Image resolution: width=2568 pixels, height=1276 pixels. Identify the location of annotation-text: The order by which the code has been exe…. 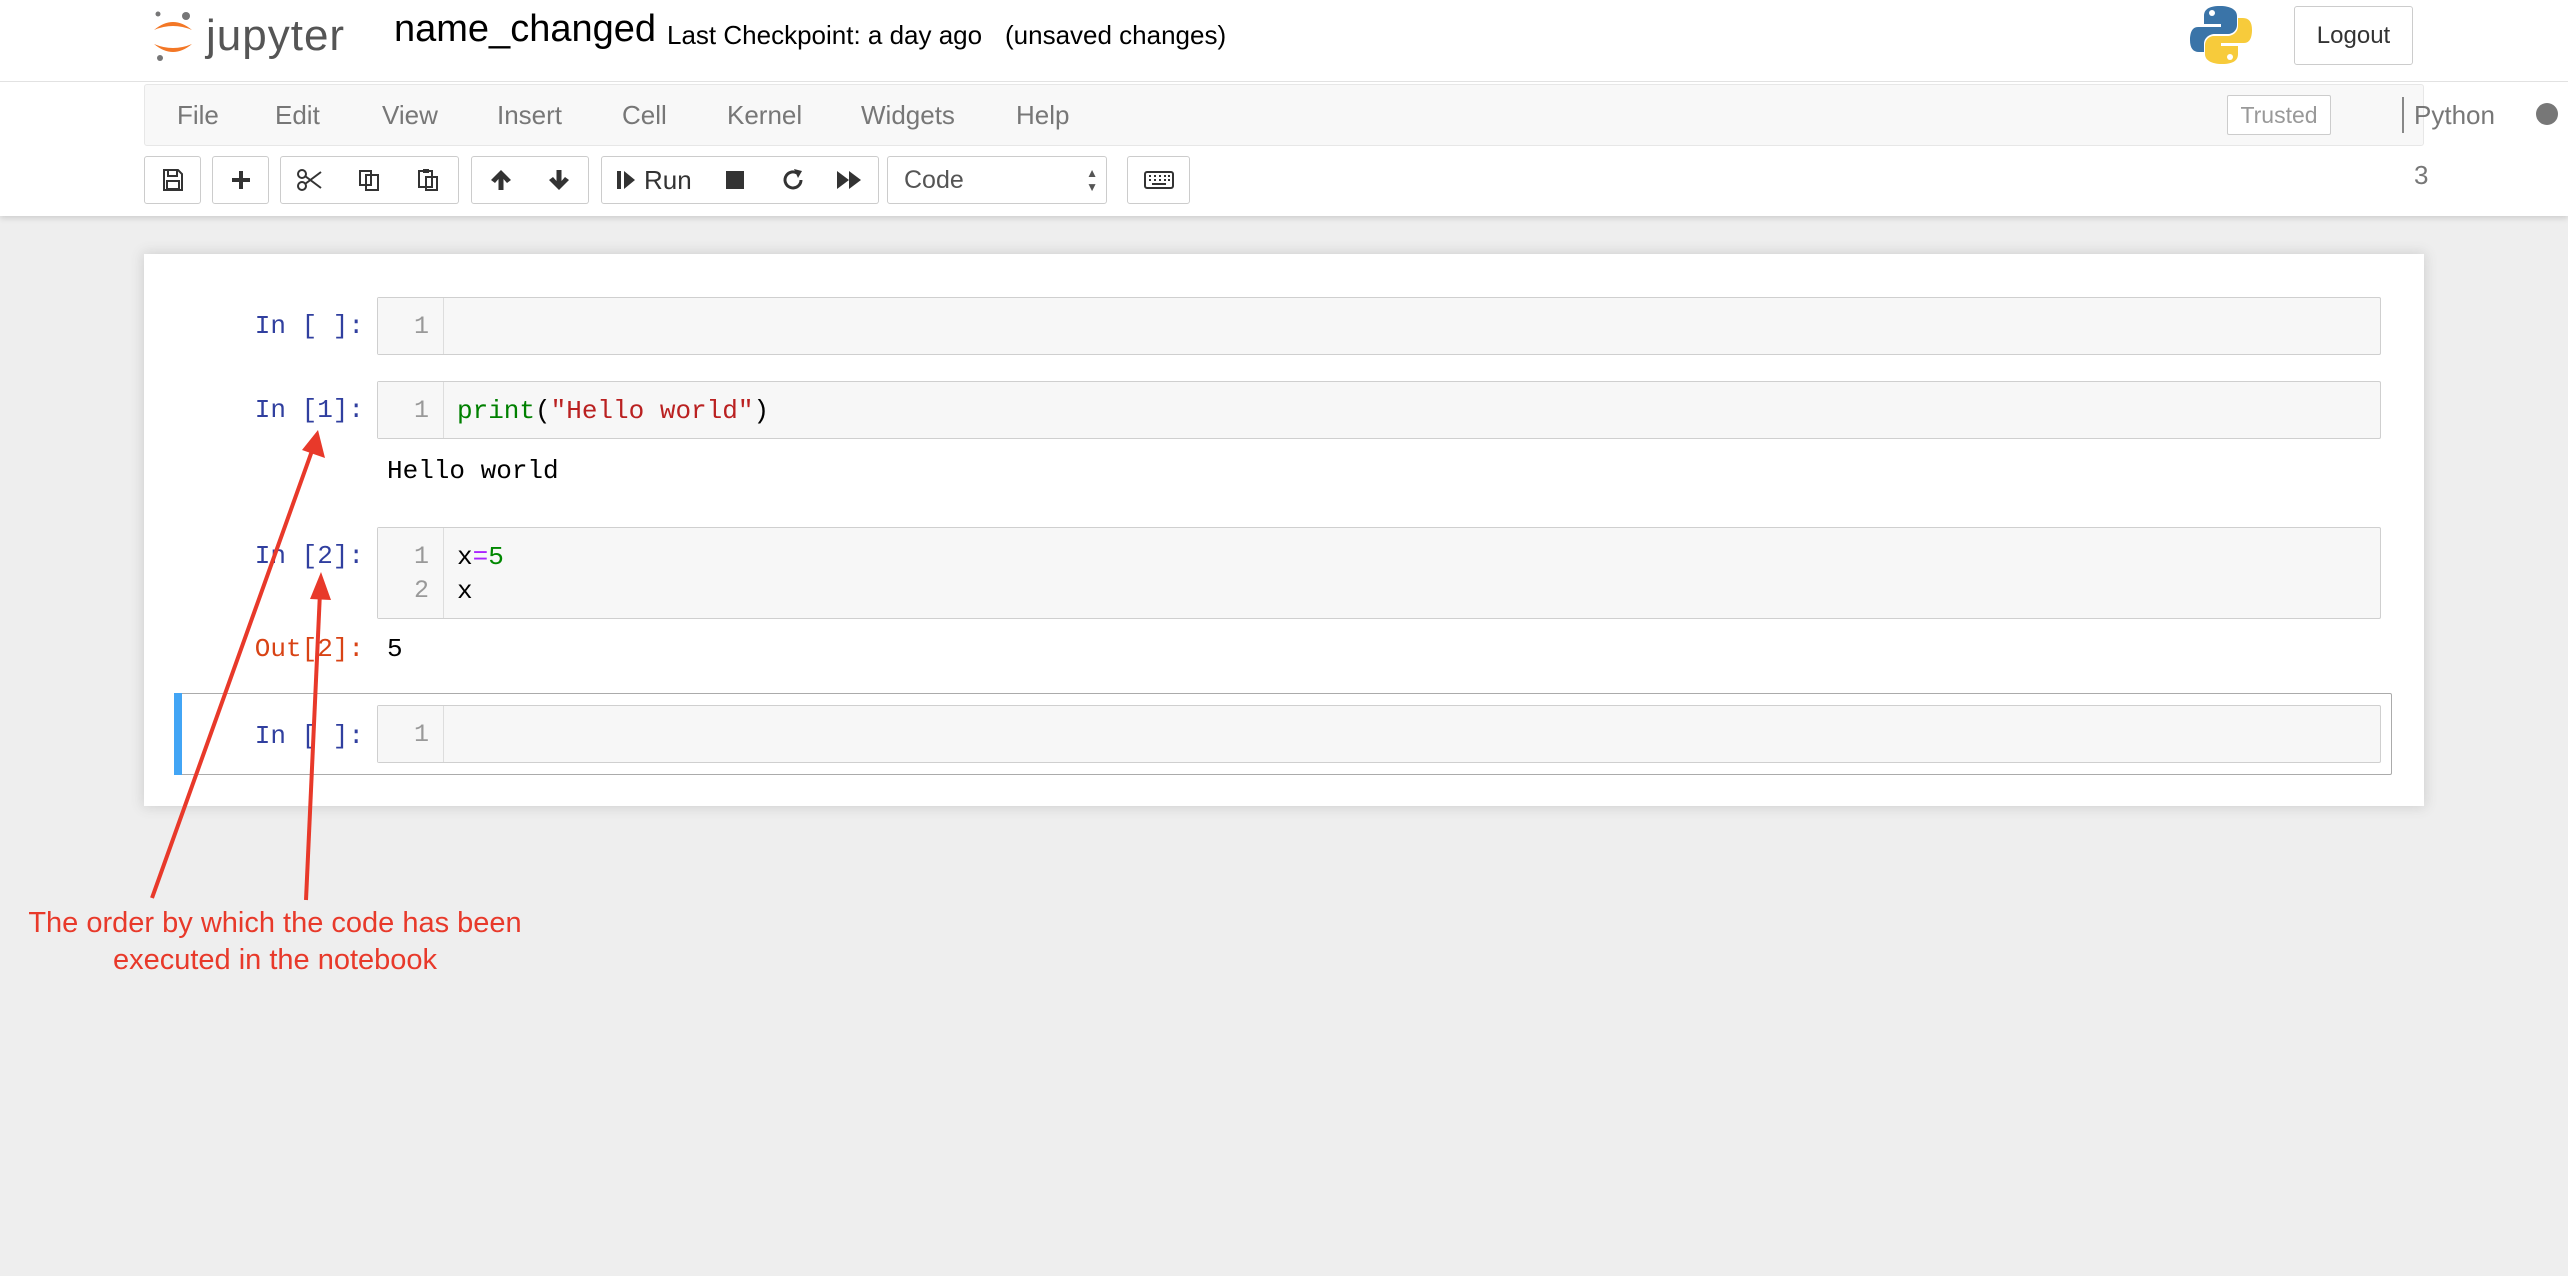
(275, 942).